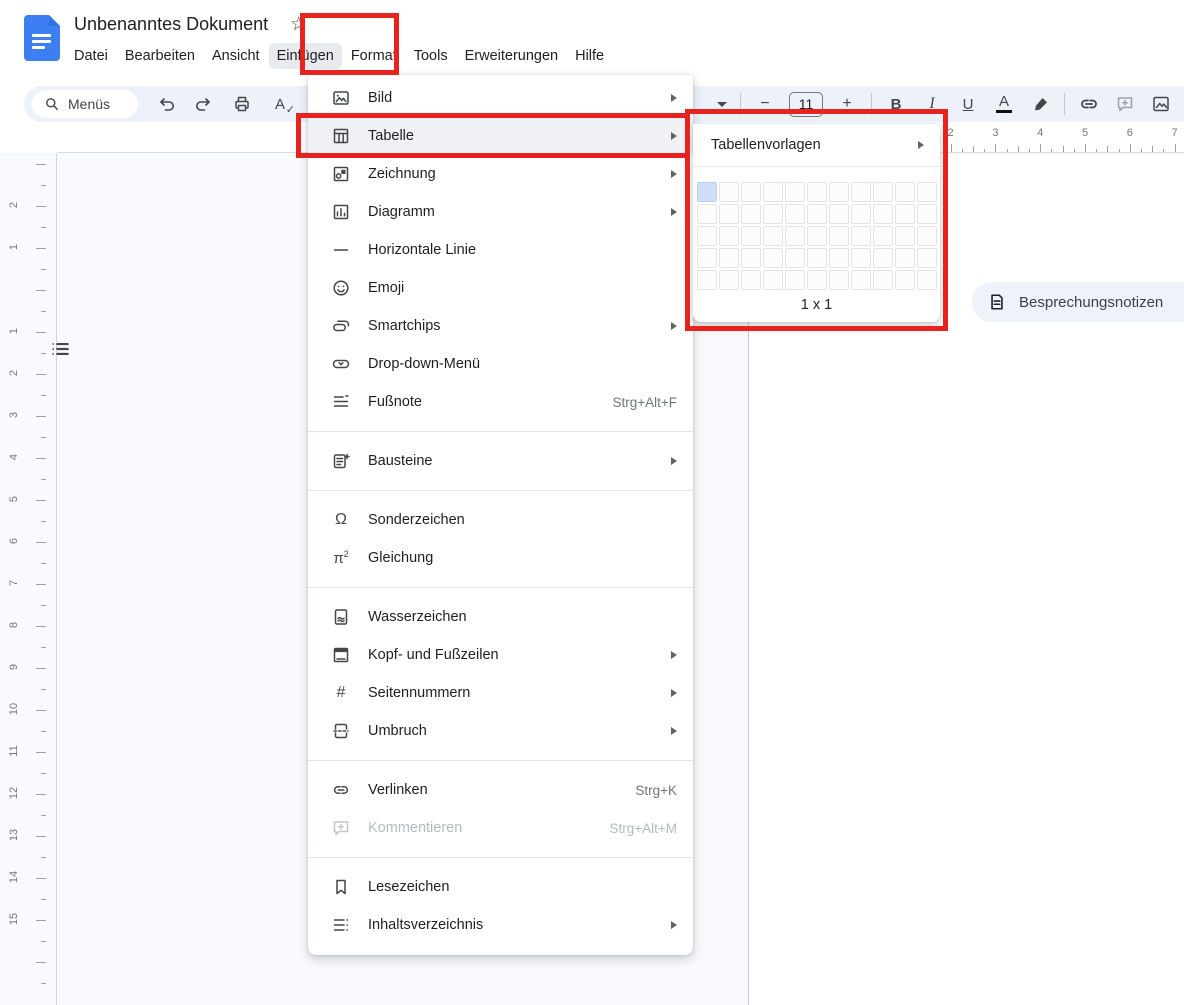 This screenshot has height=1005, width=1184. Describe the element at coordinates (500, 617) in the screenshot. I see `menu-item-wasserzeichen: Wasserzeichen` at that location.